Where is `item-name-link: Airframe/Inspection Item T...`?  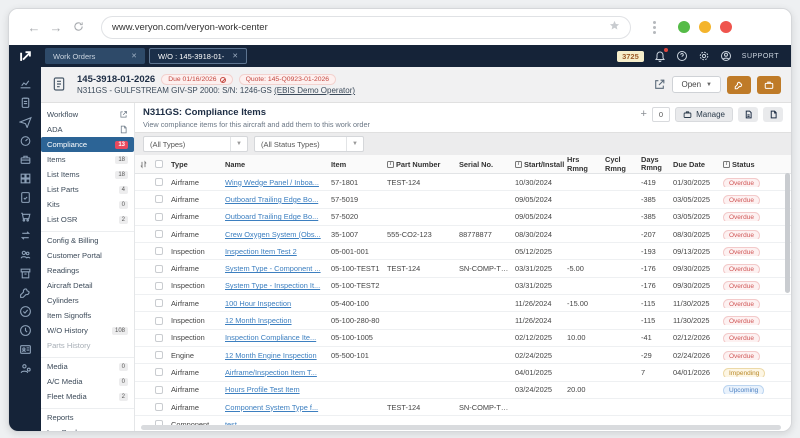
item-name-link: Airframe/Inspection Item T... is located at coordinates (271, 372).